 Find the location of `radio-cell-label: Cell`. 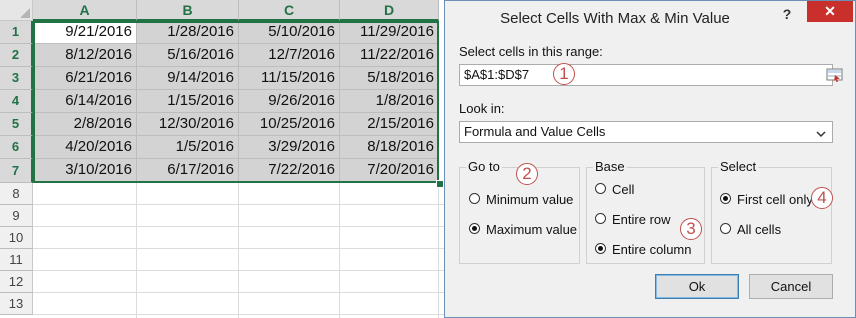

radio-cell-label: Cell is located at coordinates (623, 189).